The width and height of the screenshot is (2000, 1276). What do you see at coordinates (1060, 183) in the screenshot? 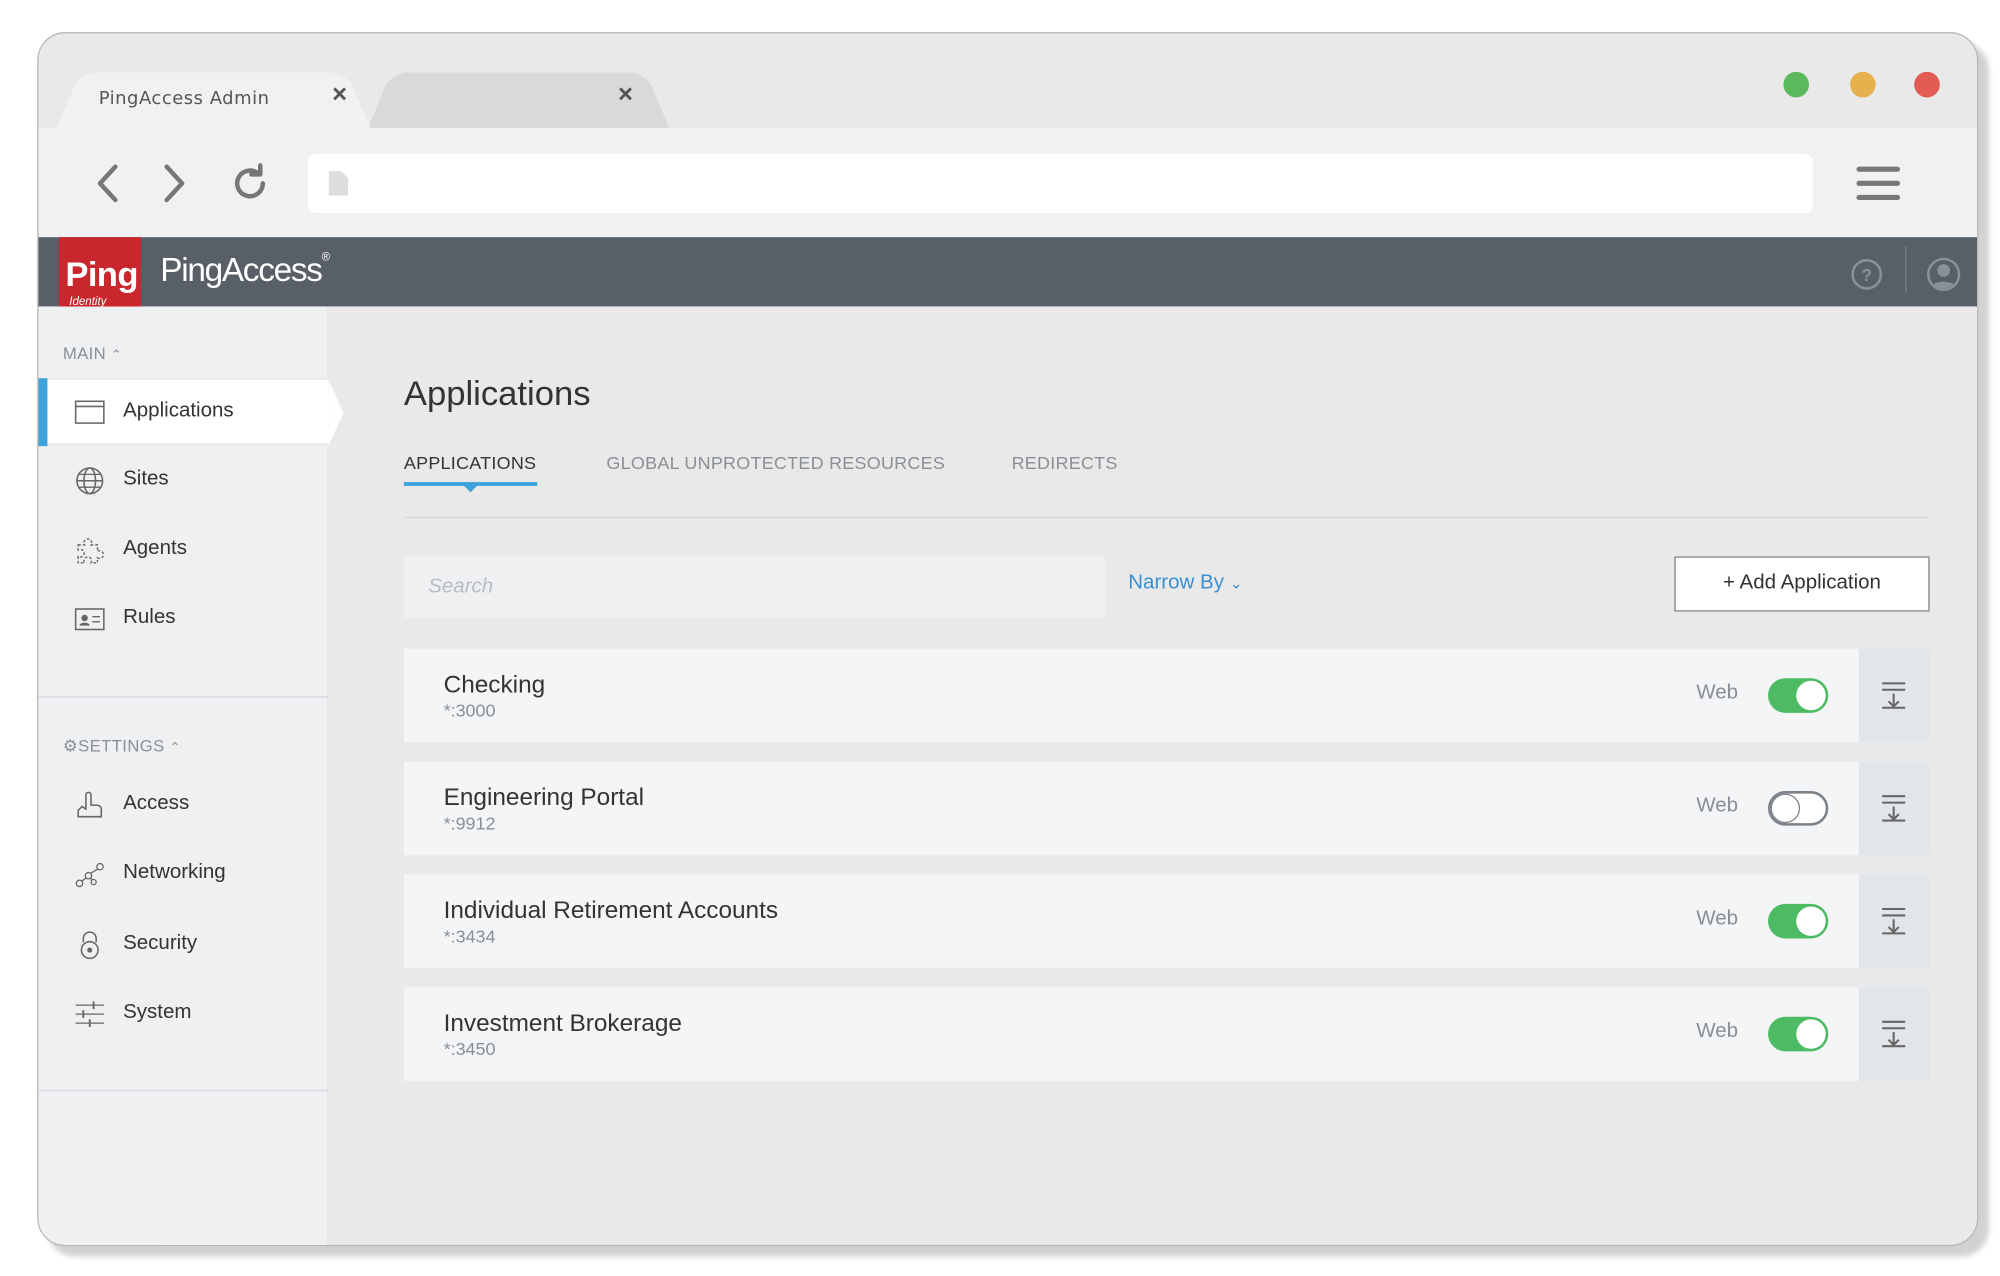
I see `address-bar` at bounding box center [1060, 183].